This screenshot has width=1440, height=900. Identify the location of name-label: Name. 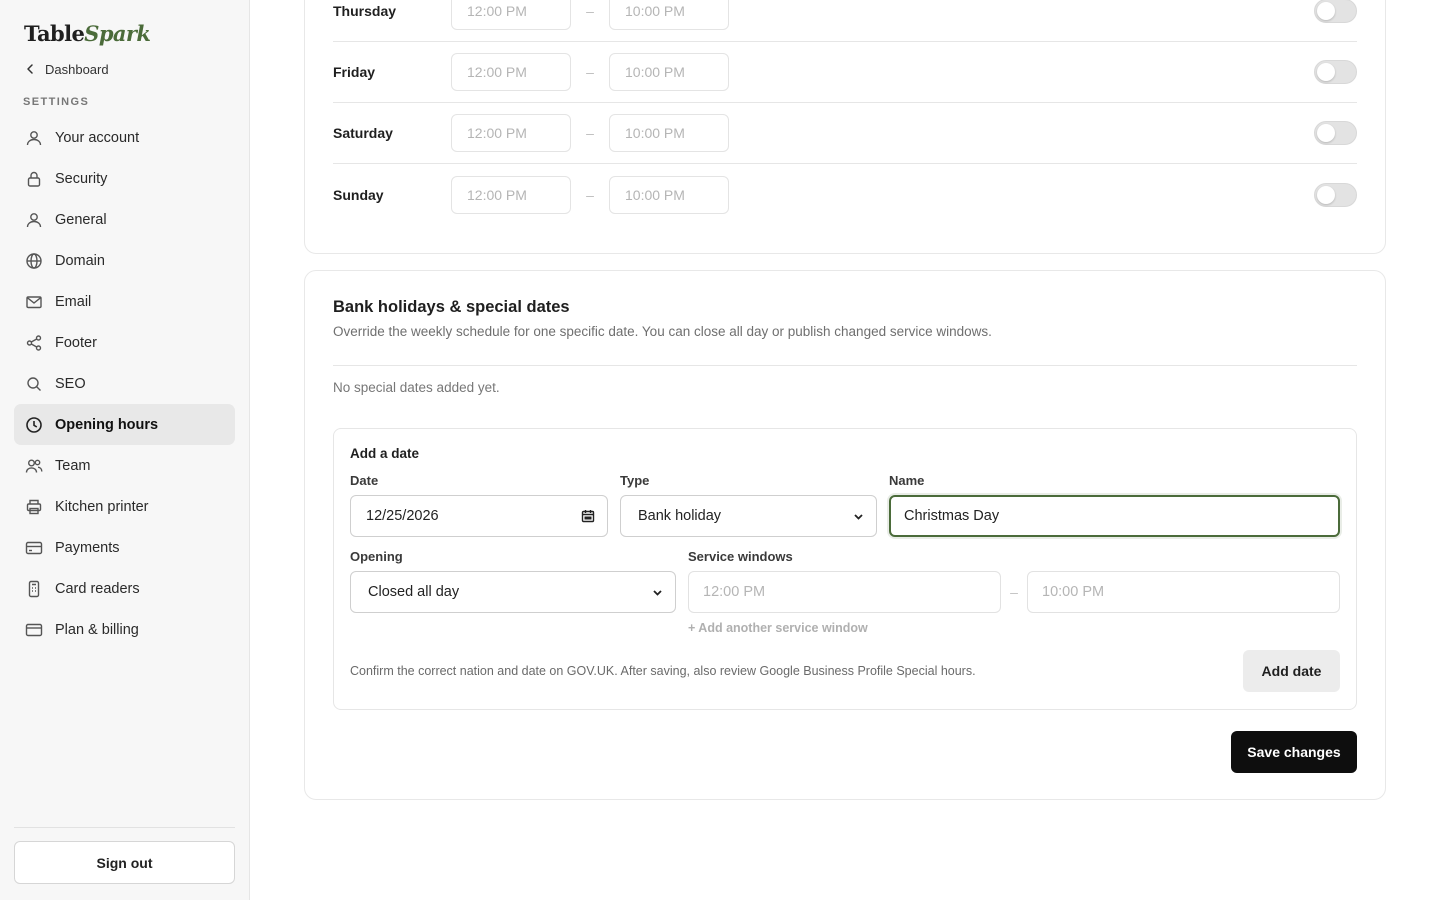
(907, 480).